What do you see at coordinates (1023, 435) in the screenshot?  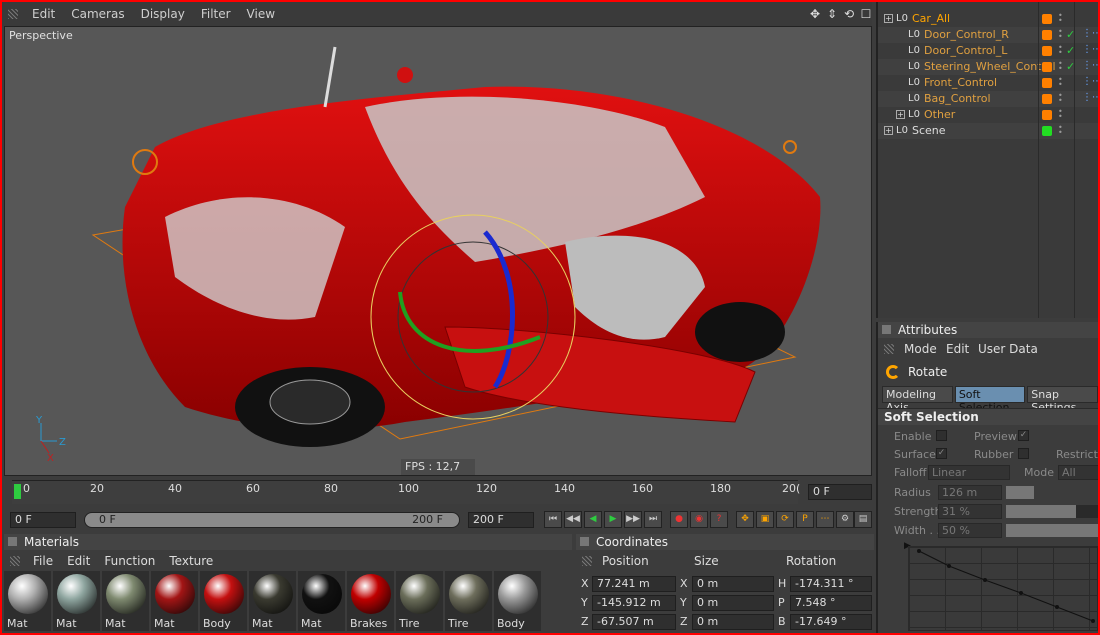 I see `preview-checkbox: ✓` at bounding box center [1023, 435].